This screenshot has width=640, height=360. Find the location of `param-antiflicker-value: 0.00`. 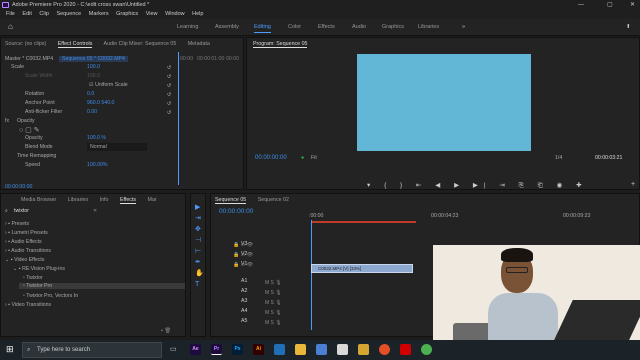

param-antiflicker-value: 0.00 is located at coordinates (92, 112).